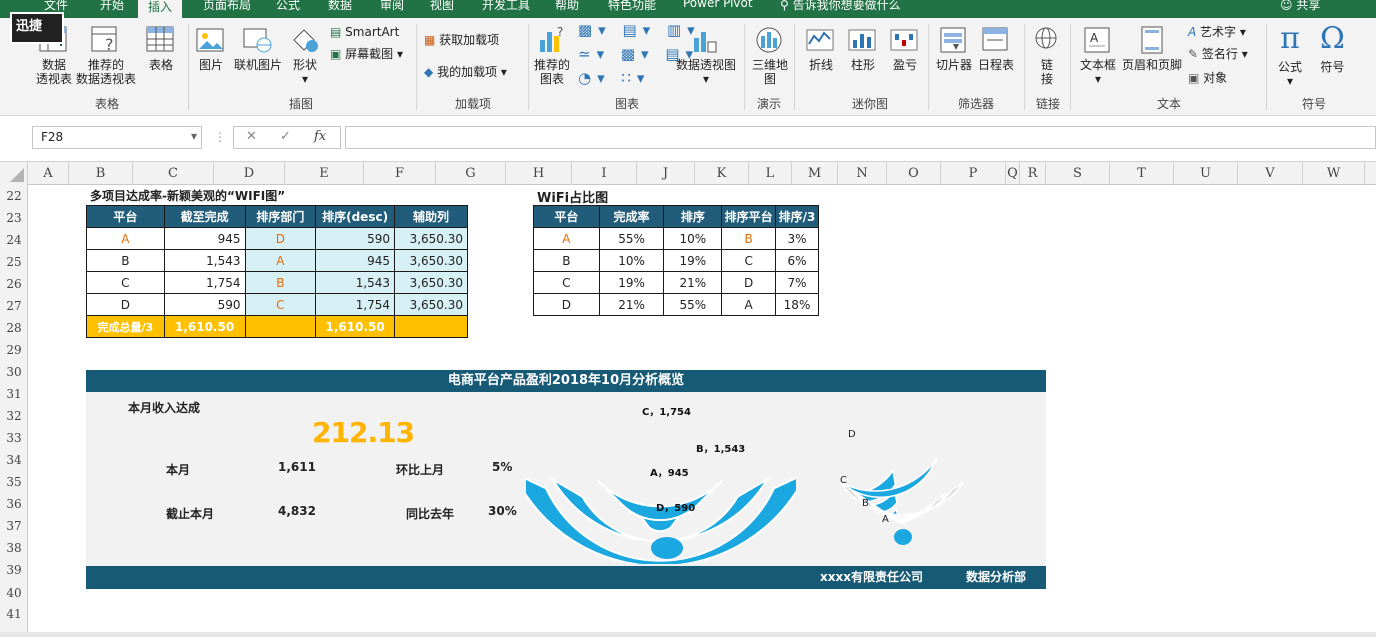  What do you see at coordinates (106, 56) in the screenshot?
I see `recommended-pivot-button: ? 推荐的 数据透视表` at bounding box center [106, 56].